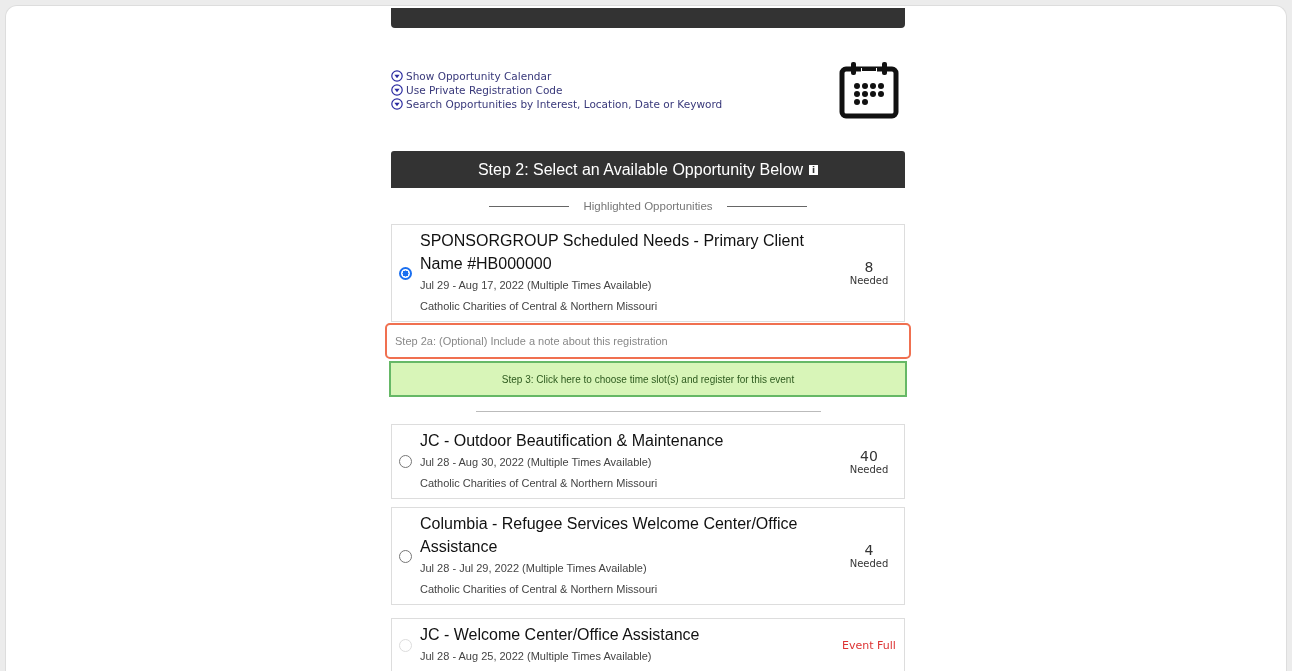  What do you see at coordinates (405, 273) in the screenshot?
I see `radio-button` at bounding box center [405, 273].